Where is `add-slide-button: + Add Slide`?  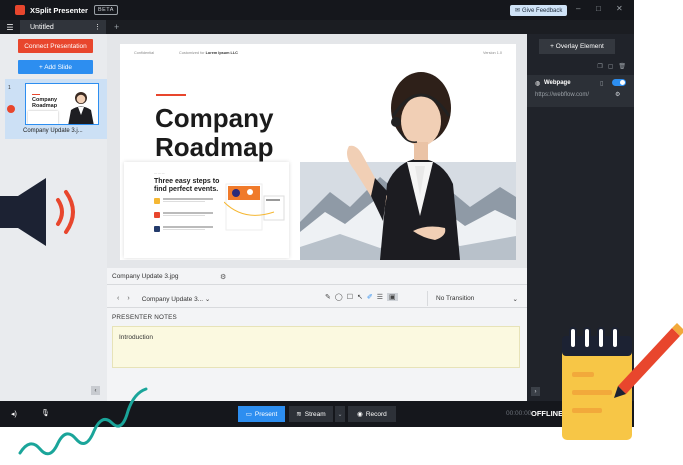 add-slide-button: + Add Slide is located at coordinates (55, 67).